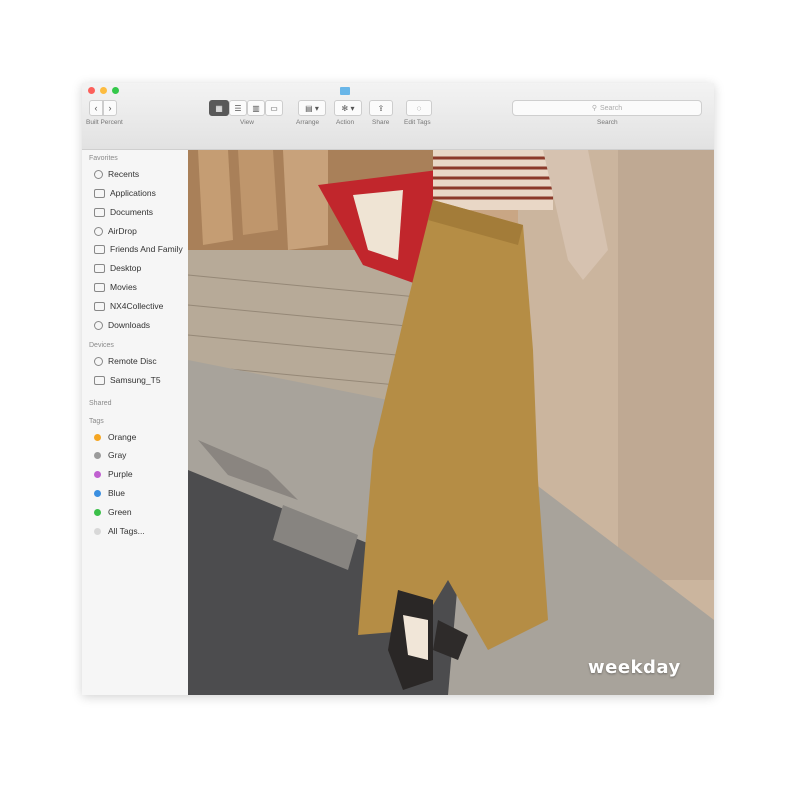 The height and width of the screenshot is (799, 790). I want to click on sidebar-item-samsung-t5: Samsung_T5, so click(127, 380).